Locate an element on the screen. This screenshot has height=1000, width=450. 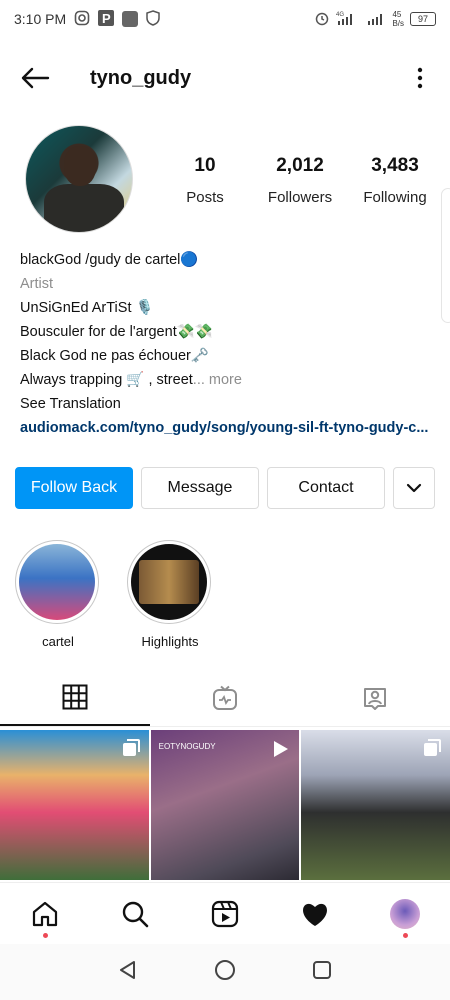
network-speed: 45 B/s is located at coordinates (398, 19).